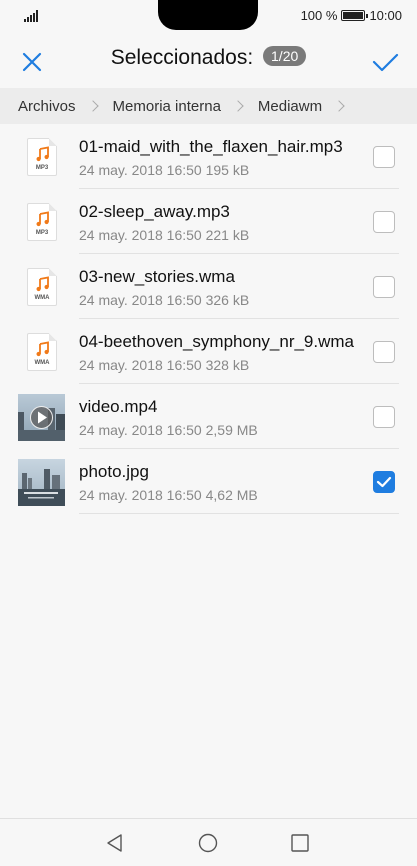 The image size is (417, 866). I want to click on file-meta: 24 may. 2018 16:50 326 kB, so click(164, 300).